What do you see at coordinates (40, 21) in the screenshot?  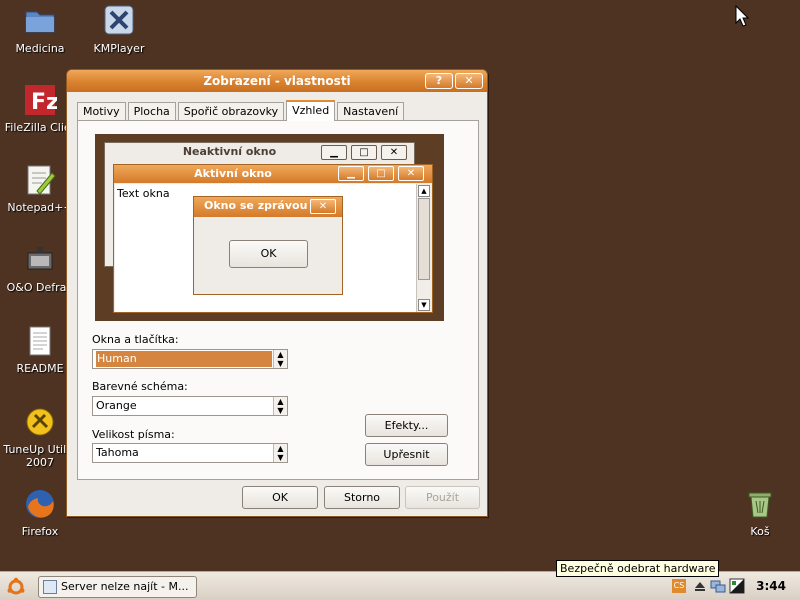 I see `folder-icon` at bounding box center [40, 21].